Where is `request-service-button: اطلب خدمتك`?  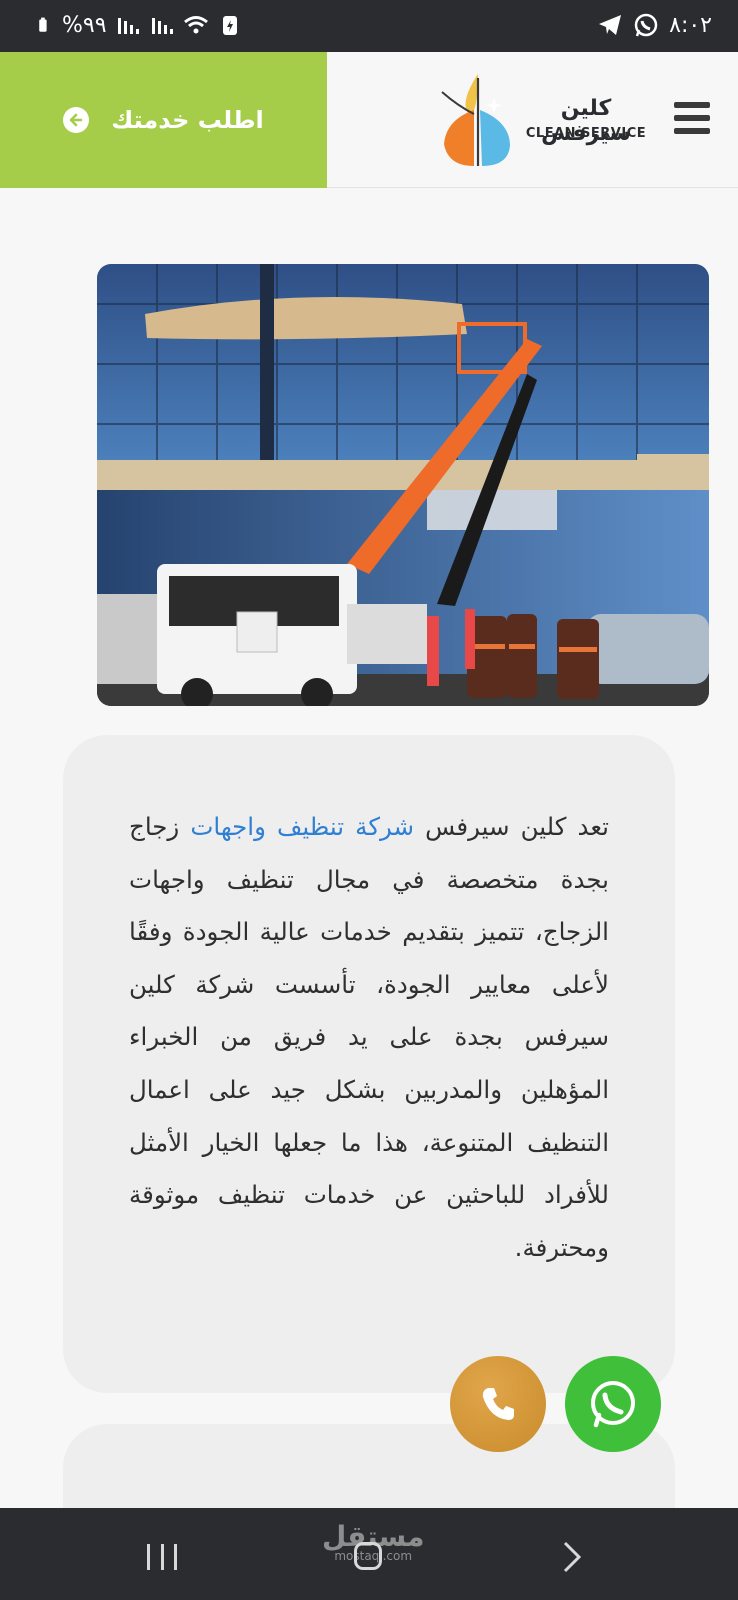 request-service-button: اطلب خدمتك is located at coordinates (163, 120).